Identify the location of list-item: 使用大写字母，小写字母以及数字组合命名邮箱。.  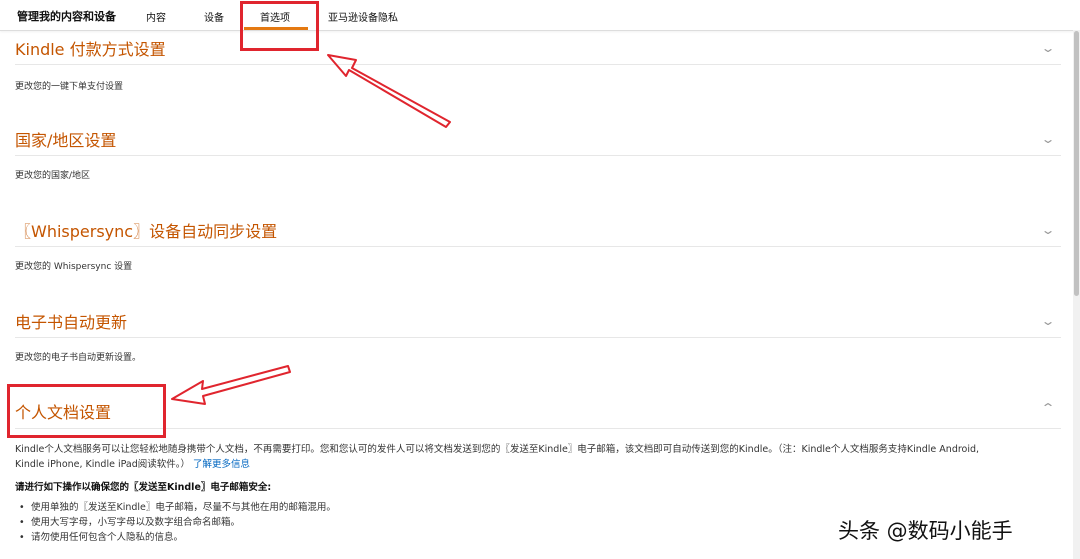
(177, 521).